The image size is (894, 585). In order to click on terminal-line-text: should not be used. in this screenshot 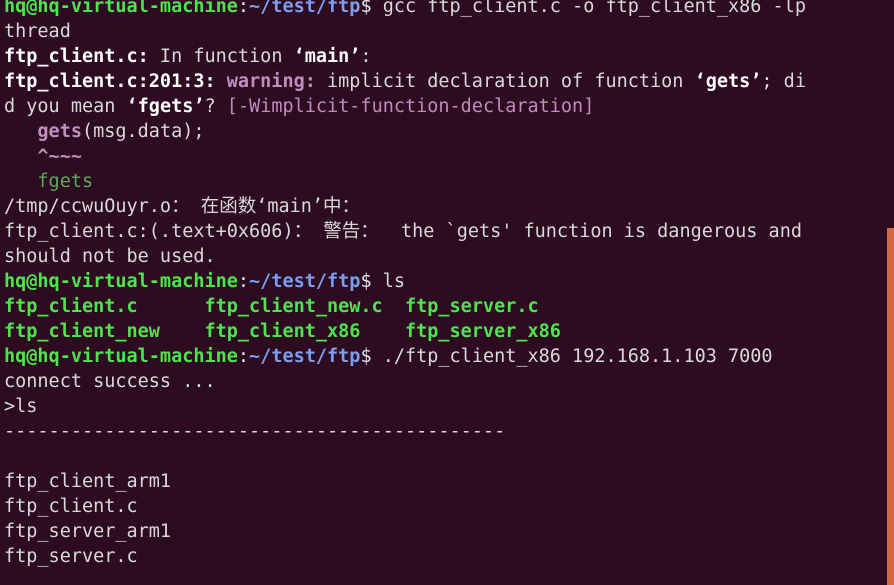, I will do `click(110, 256)`.